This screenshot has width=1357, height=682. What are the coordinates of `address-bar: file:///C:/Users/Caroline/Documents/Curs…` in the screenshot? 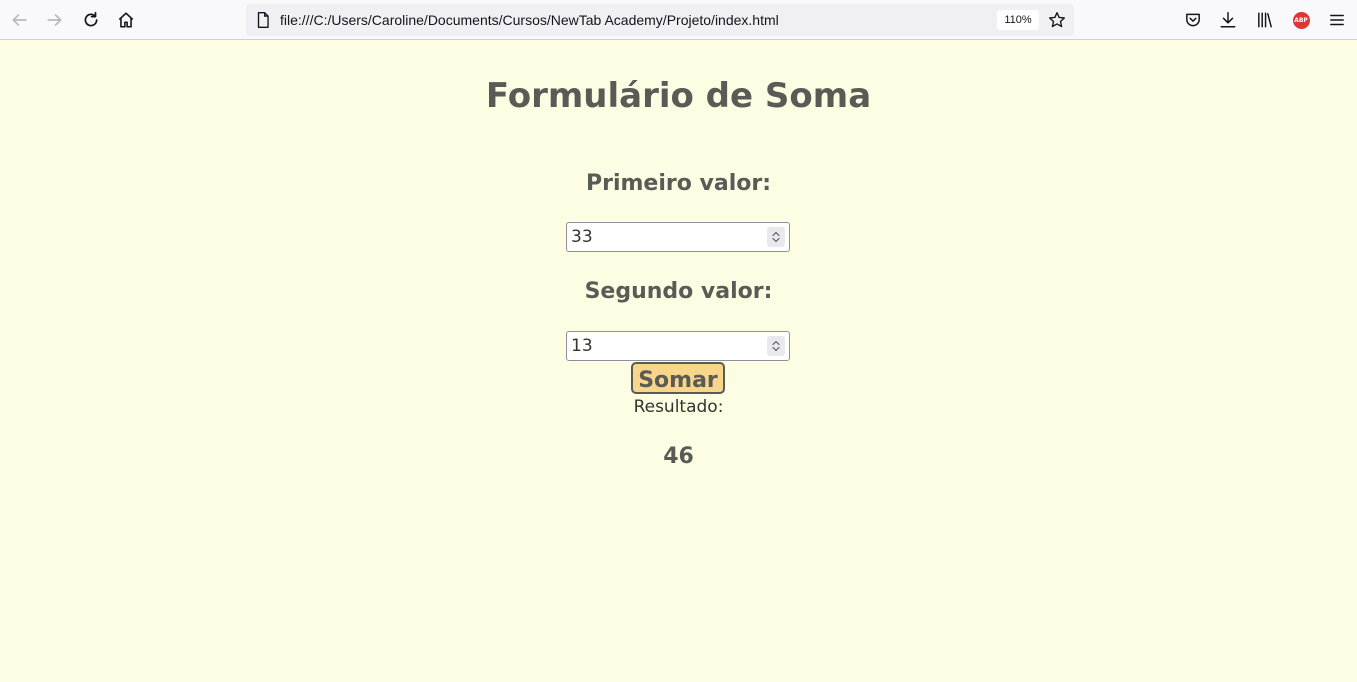 It's located at (660, 20).